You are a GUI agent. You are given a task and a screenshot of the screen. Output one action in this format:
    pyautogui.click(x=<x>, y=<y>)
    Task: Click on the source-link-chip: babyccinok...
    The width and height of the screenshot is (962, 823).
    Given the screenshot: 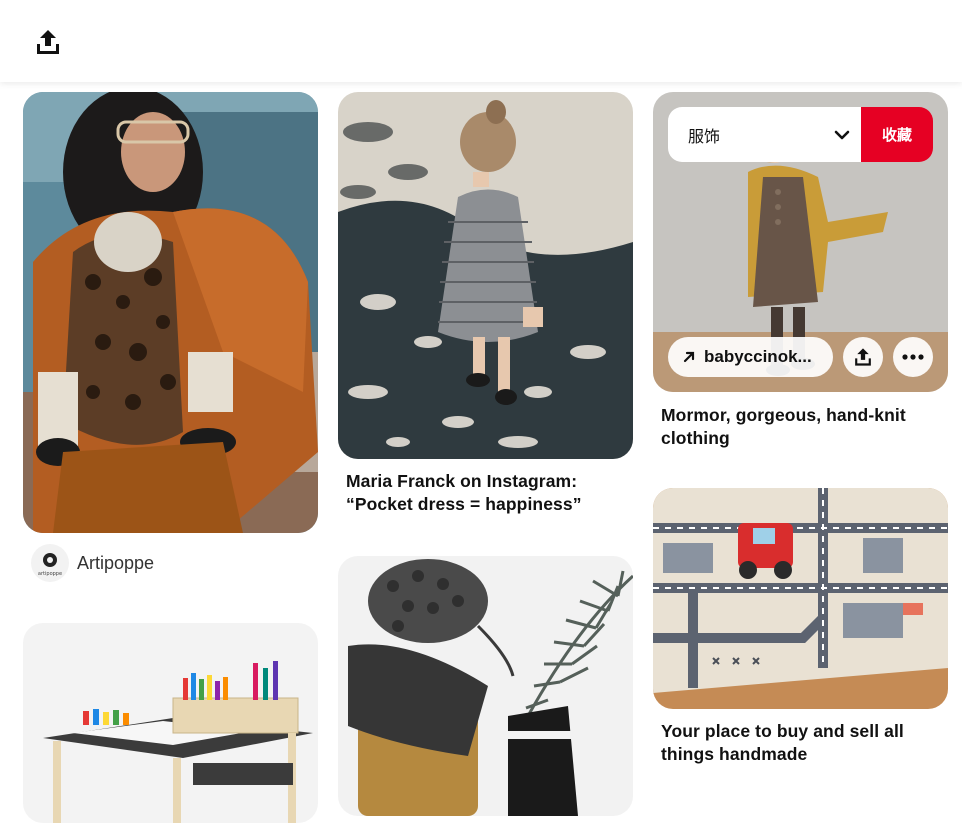 What is the action you would take?
    pyautogui.click(x=750, y=357)
    